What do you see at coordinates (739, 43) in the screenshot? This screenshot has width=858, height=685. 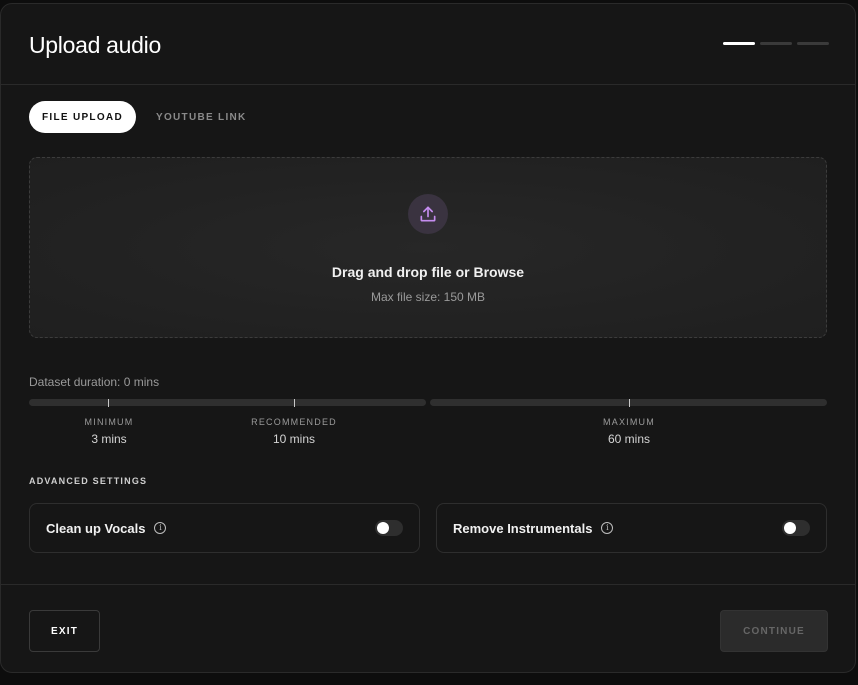 I see `step-1-indicator` at bounding box center [739, 43].